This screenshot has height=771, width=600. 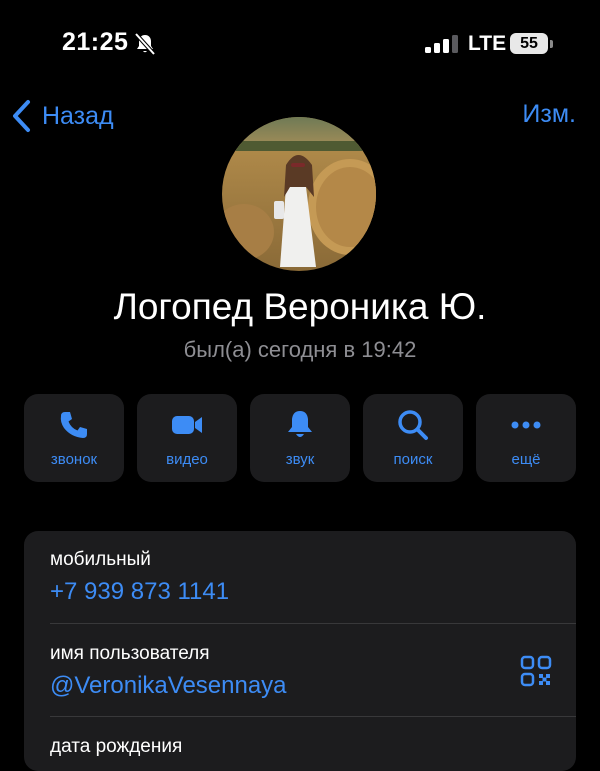 What do you see at coordinates (300, 424) in the screenshot?
I see `bell-icon` at bounding box center [300, 424].